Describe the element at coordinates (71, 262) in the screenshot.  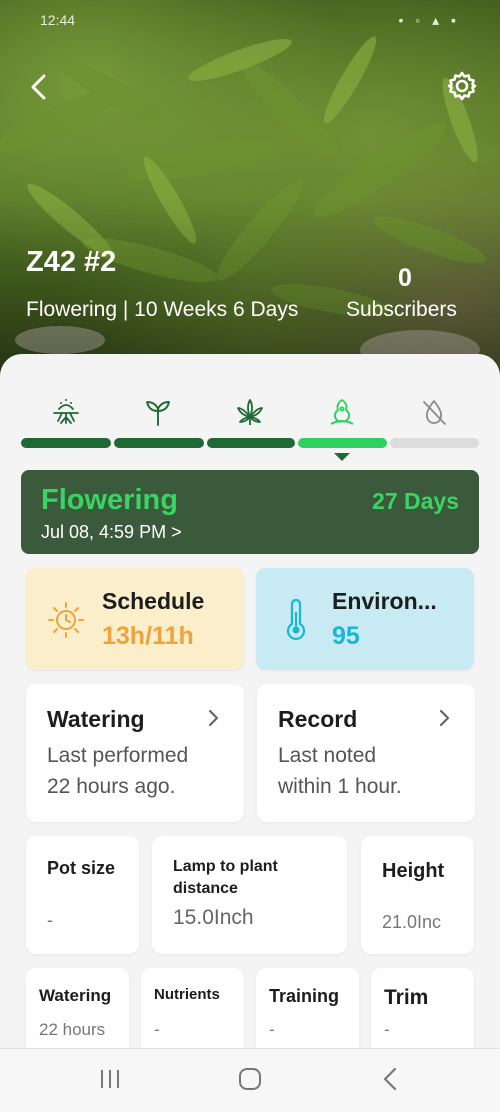
I see `plant-name: Z42 #2` at that location.